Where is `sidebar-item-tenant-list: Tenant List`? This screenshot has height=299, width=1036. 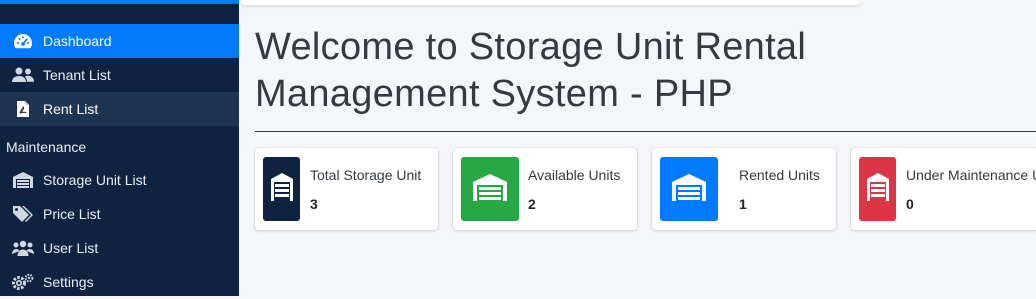
sidebar-item-tenant-list: Tenant List is located at coordinates (119, 75).